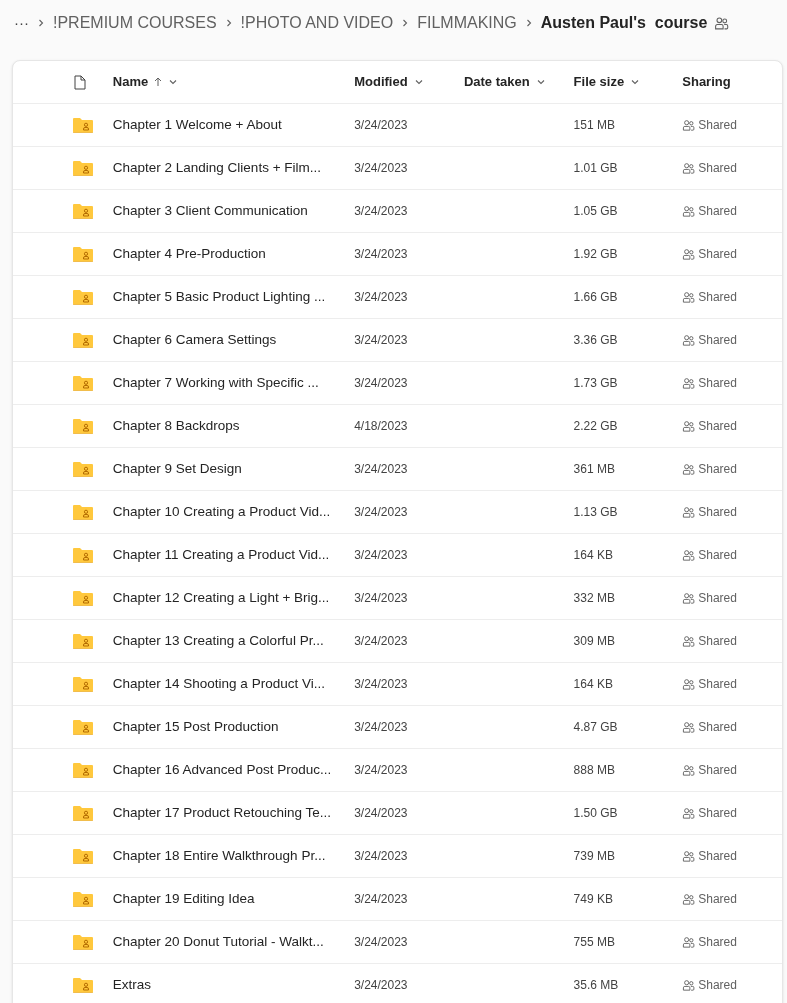 Image resolution: width=787 pixels, height=1003 pixels. Describe the element at coordinates (317, 23) in the screenshot. I see `breadcrumb-item: !PHOTO AND VIDEO` at that location.